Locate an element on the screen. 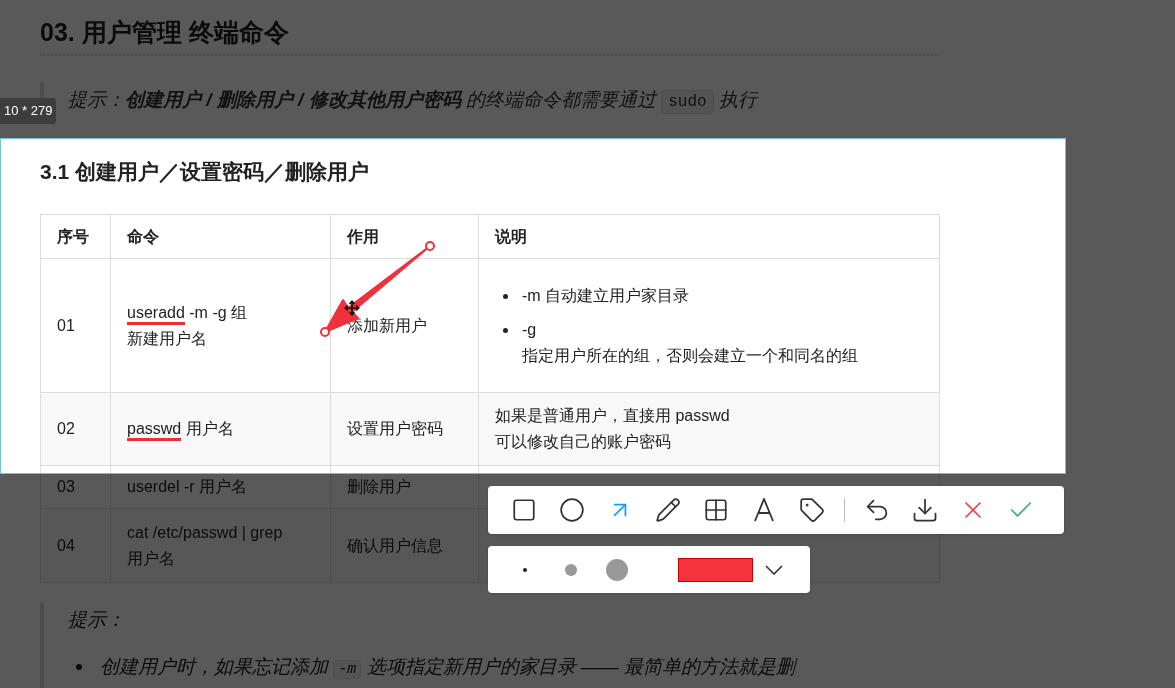  column-header: 序号 is located at coordinates (75, 236).